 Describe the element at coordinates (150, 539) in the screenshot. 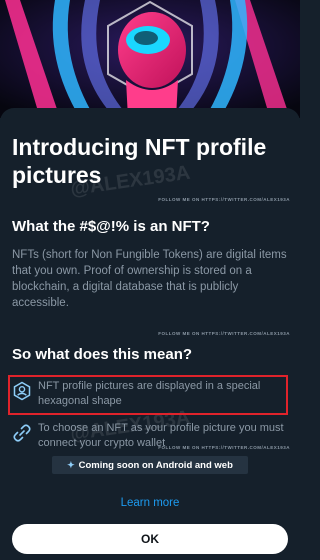

I see `ok-button: OK` at that location.